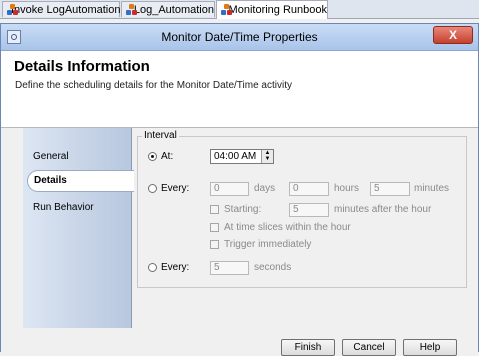 The image size is (479, 356). I want to click on at-label: At:, so click(167, 156).